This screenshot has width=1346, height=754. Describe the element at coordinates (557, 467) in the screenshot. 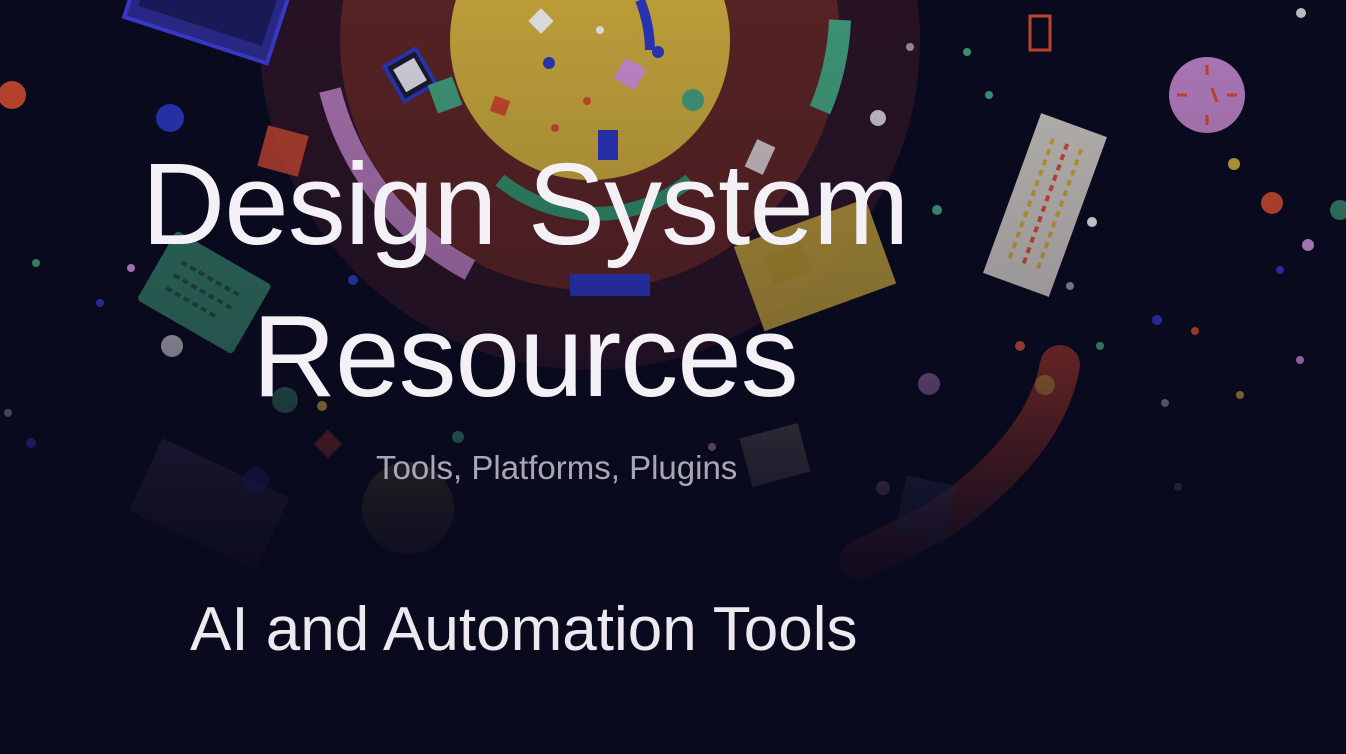

I see `hero-subtitle: Tools, Platforms, Plugins` at that location.